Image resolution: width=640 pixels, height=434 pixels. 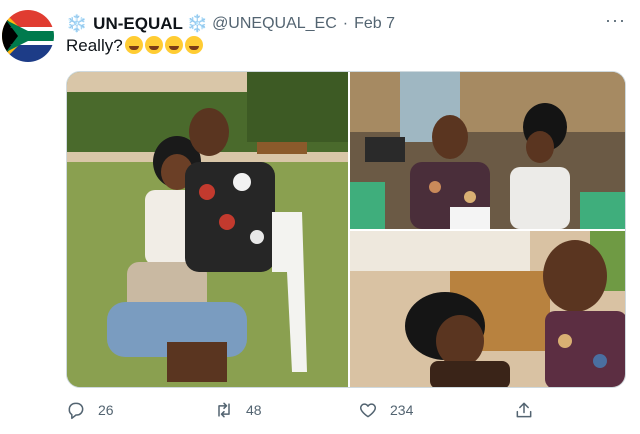 I want to click on tweet-actions: 26 48 234, so click(x=306, y=412).